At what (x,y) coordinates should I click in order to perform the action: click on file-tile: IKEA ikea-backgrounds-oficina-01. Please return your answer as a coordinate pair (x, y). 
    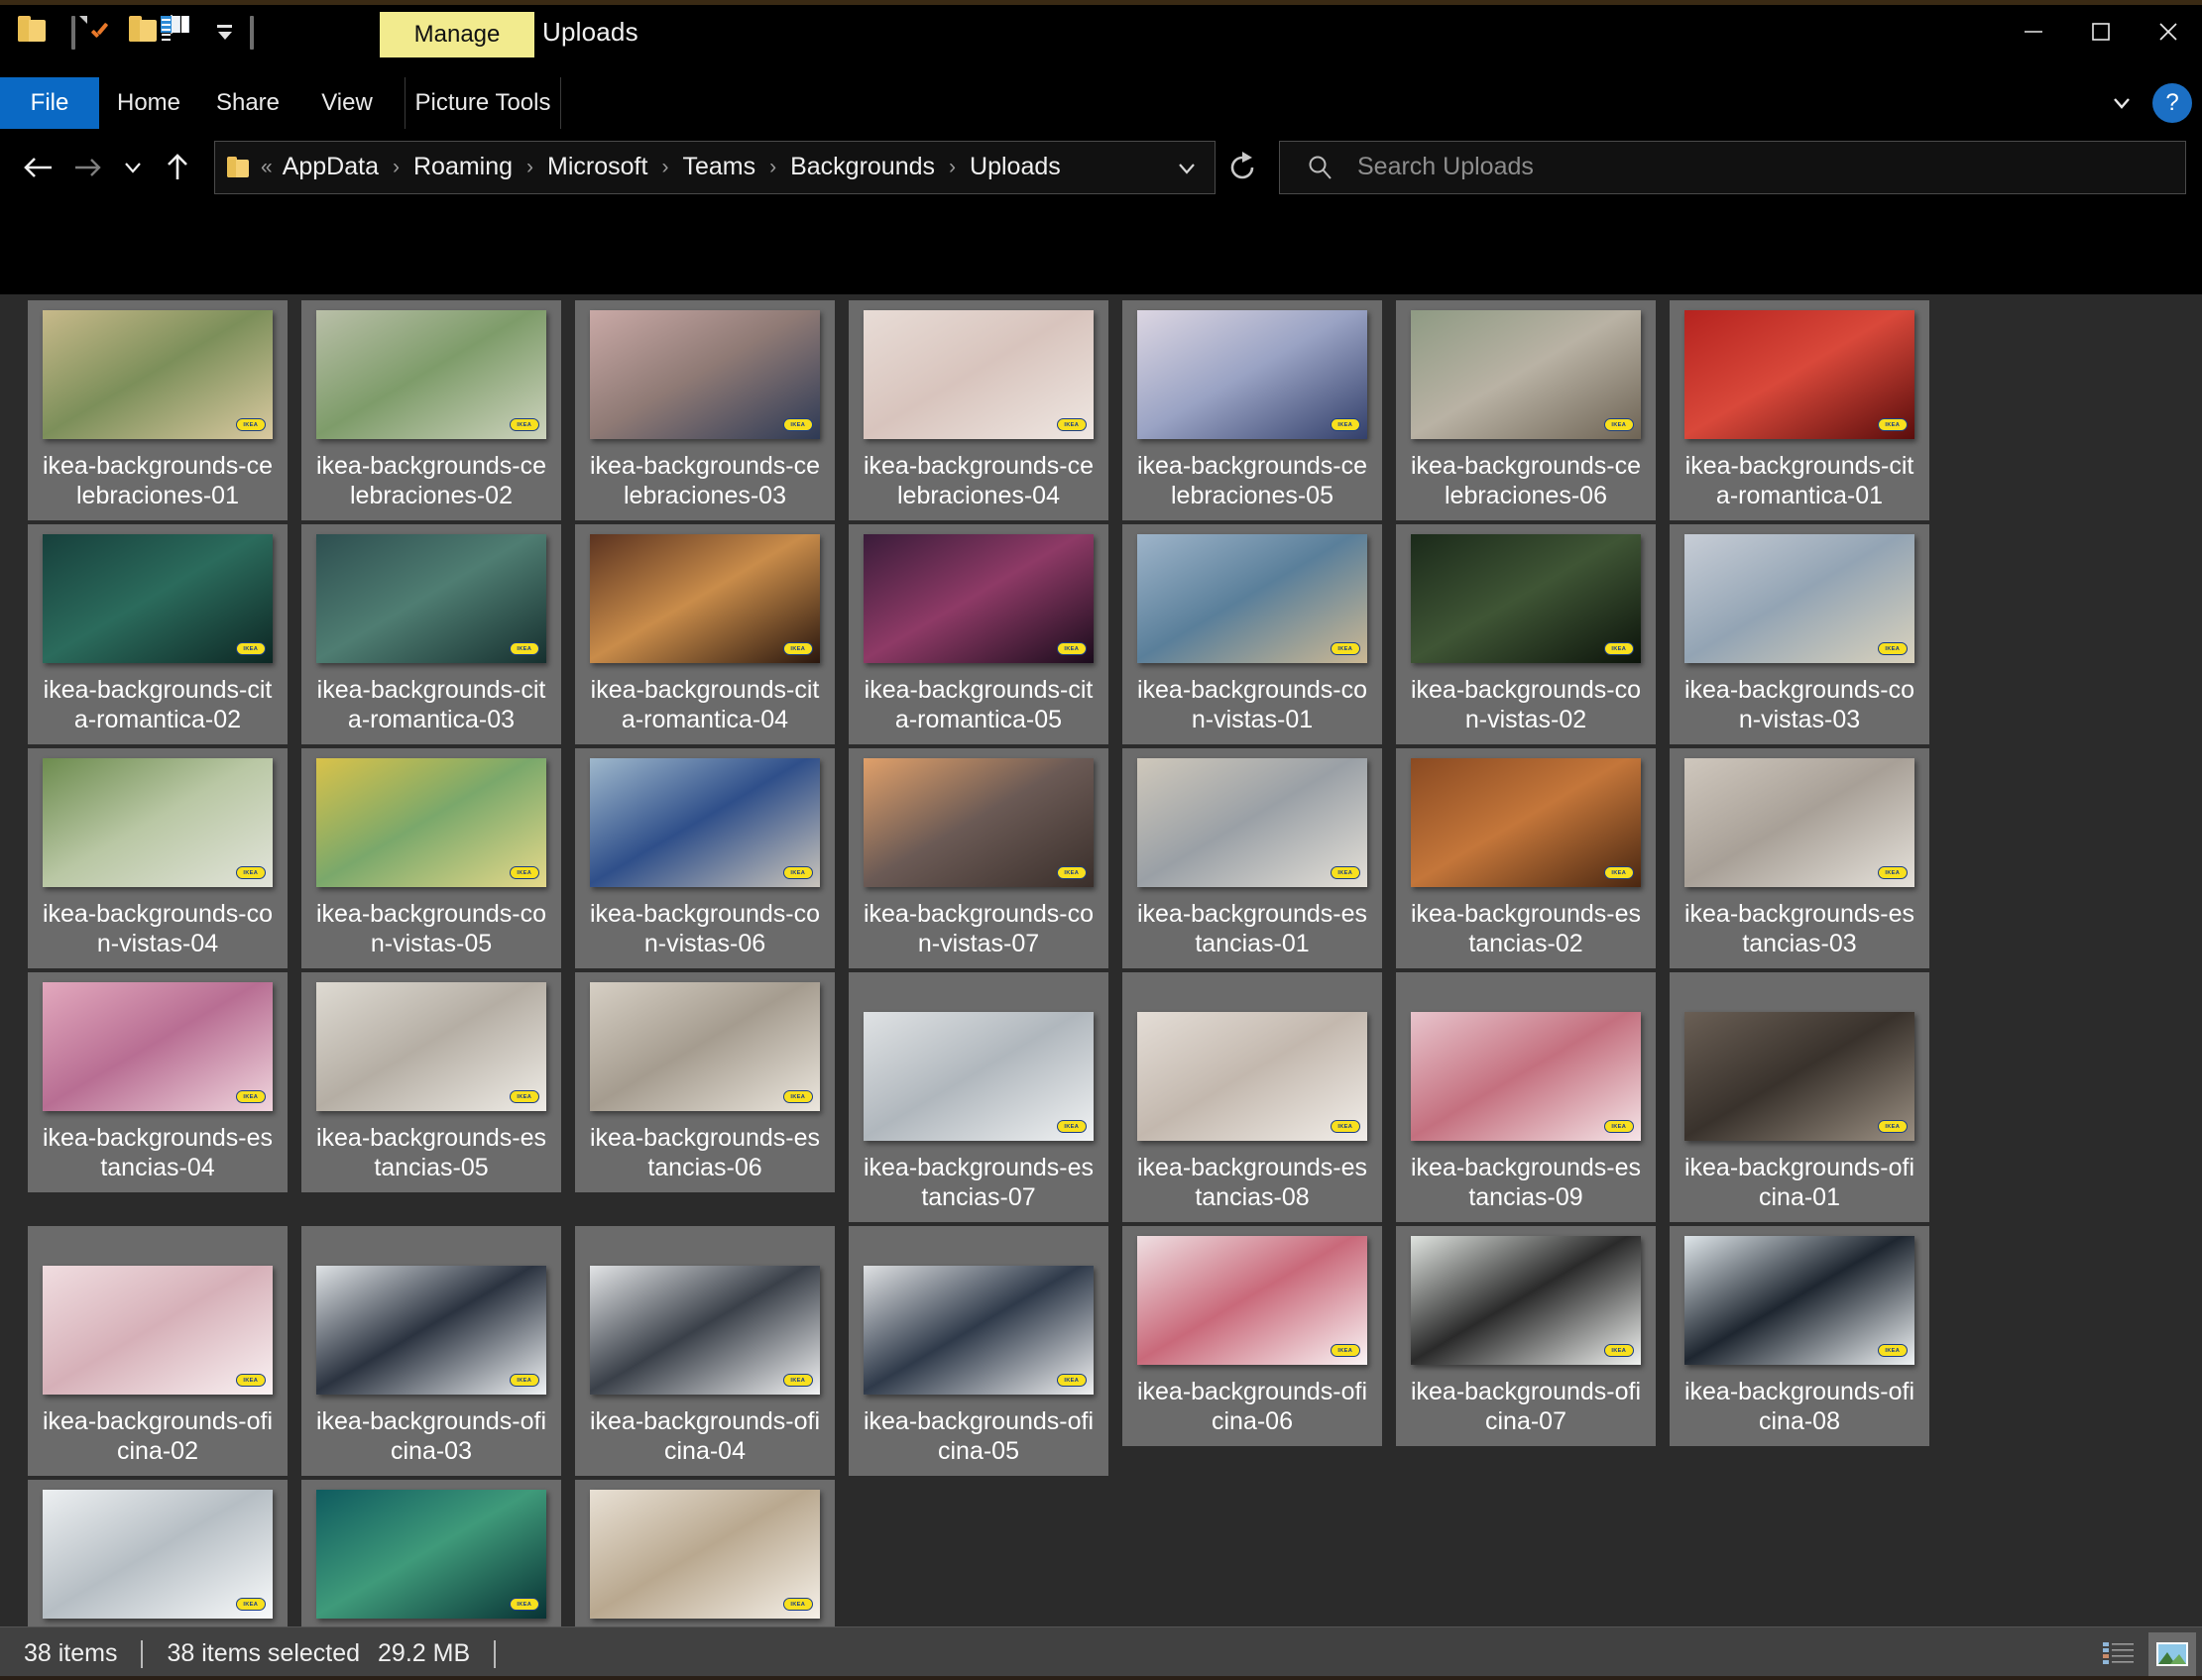
    Looking at the image, I should click on (1799, 1097).